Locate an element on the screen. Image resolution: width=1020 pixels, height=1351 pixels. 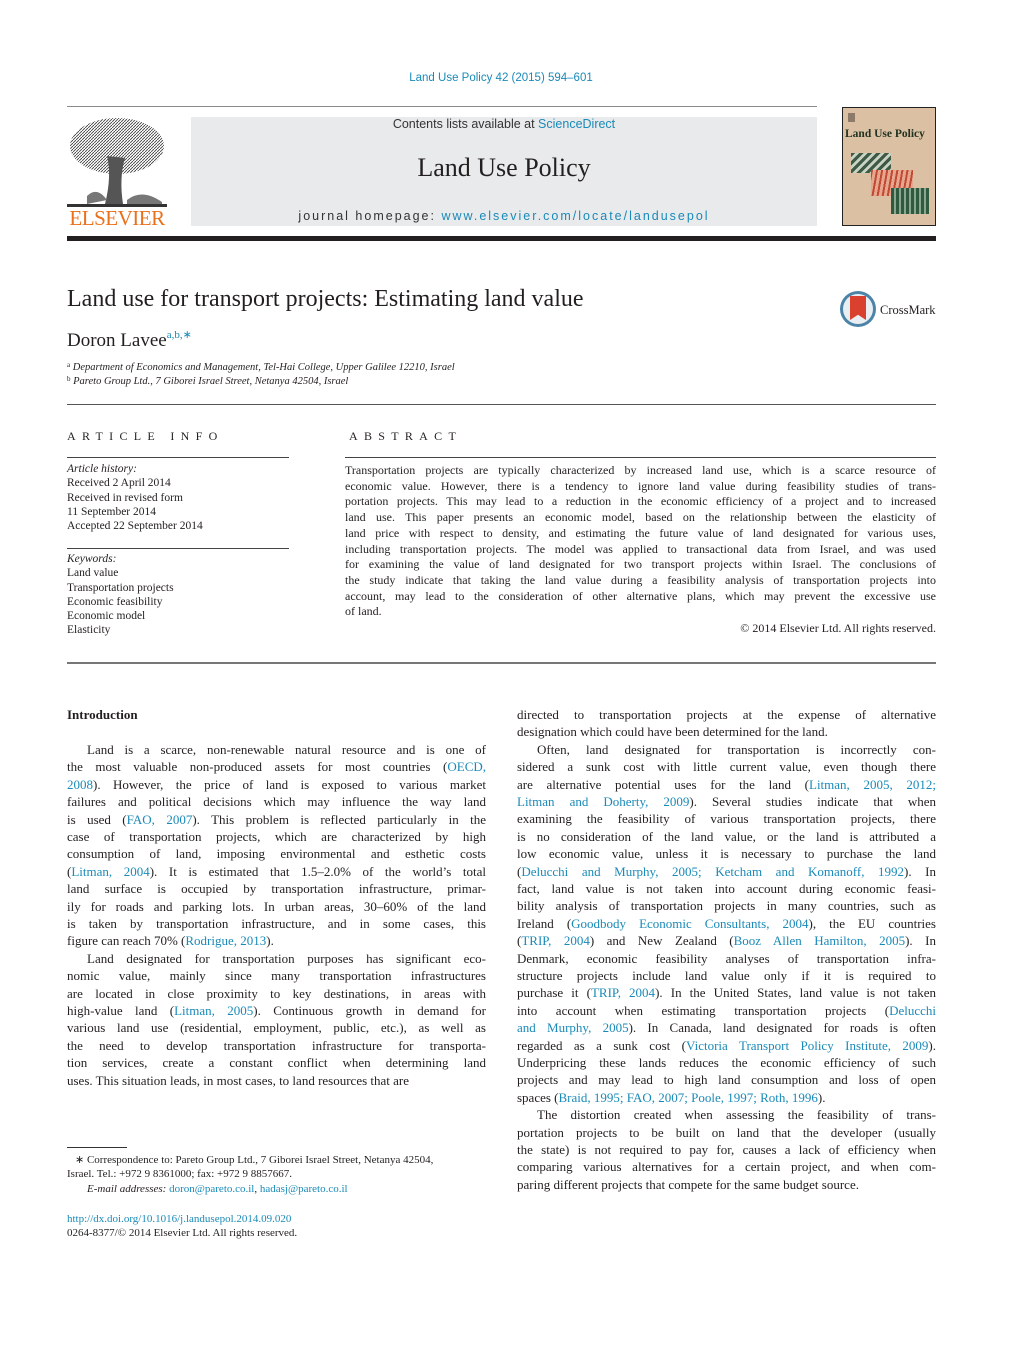
abstract-divider is located at coordinates (501, 663).